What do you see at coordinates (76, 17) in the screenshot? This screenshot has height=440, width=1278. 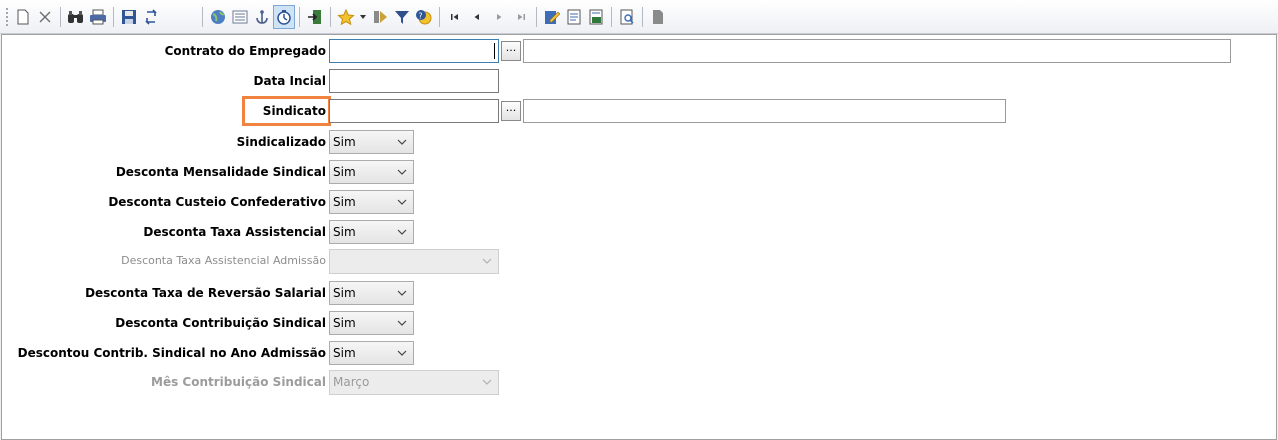 I see `find-icon` at bounding box center [76, 17].